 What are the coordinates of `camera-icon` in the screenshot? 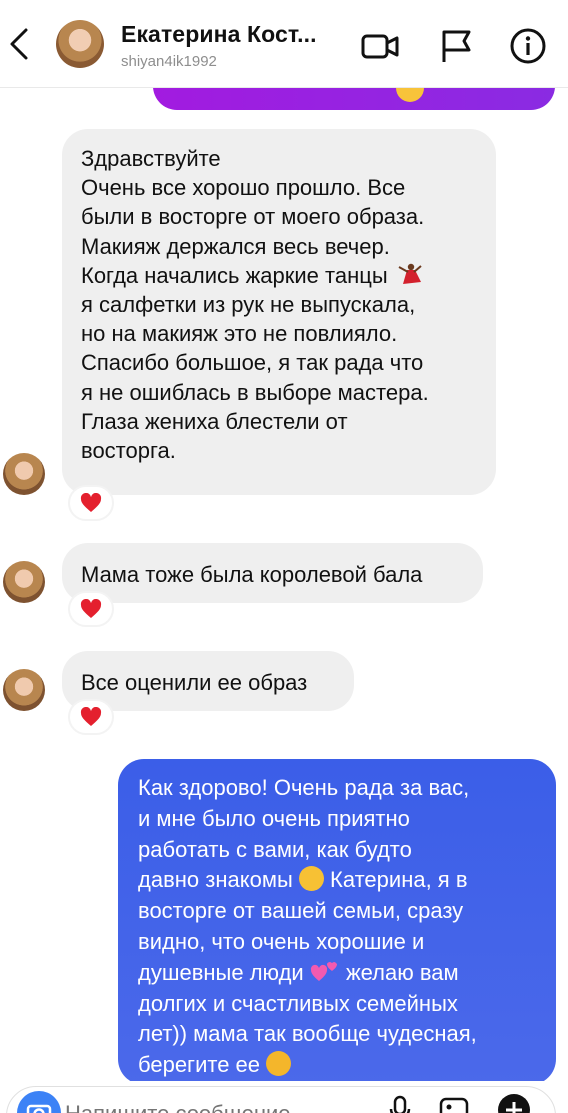 It's located at (39, 1108).